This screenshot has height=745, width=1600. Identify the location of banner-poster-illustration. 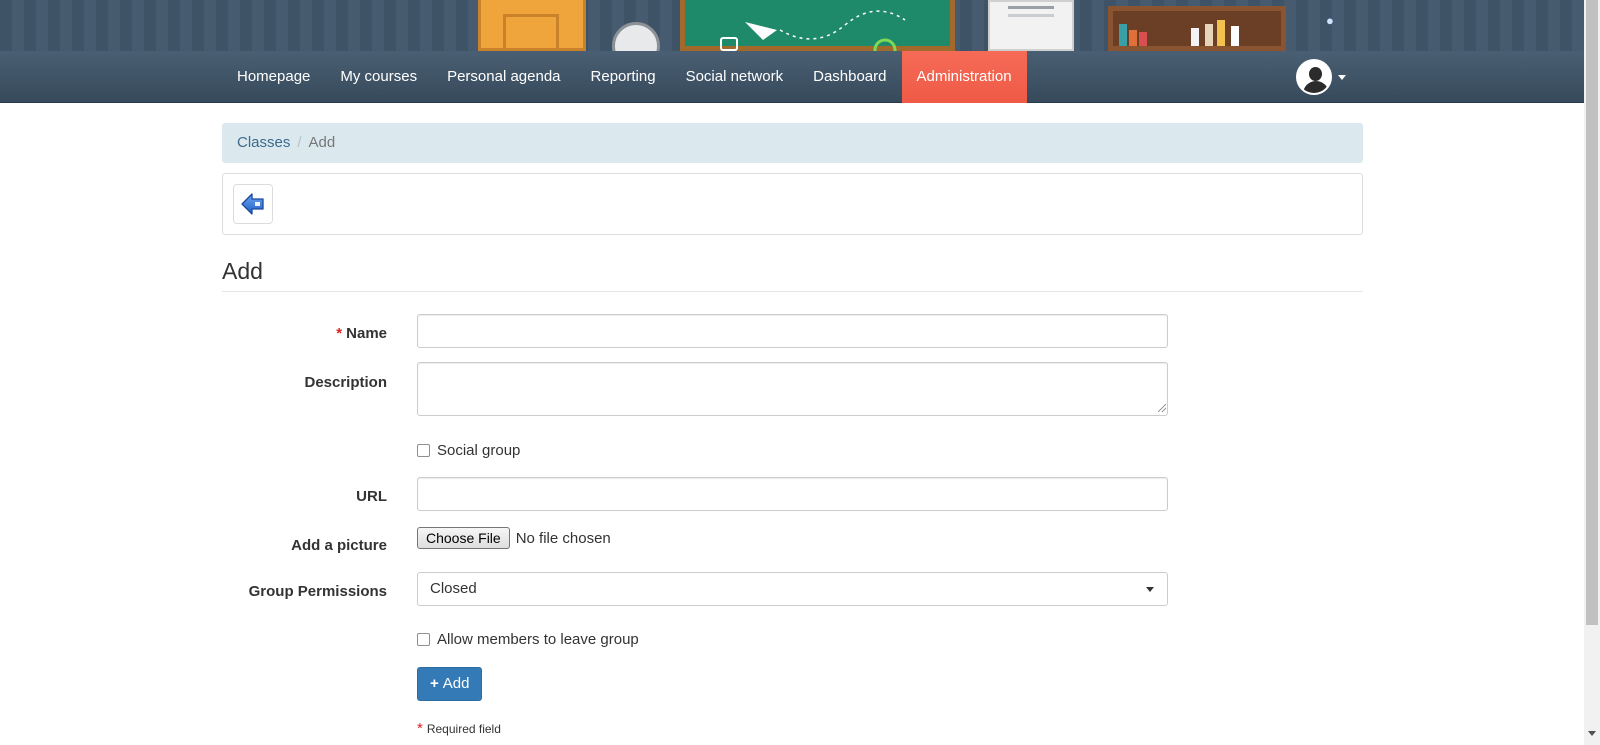
(1031, 25).